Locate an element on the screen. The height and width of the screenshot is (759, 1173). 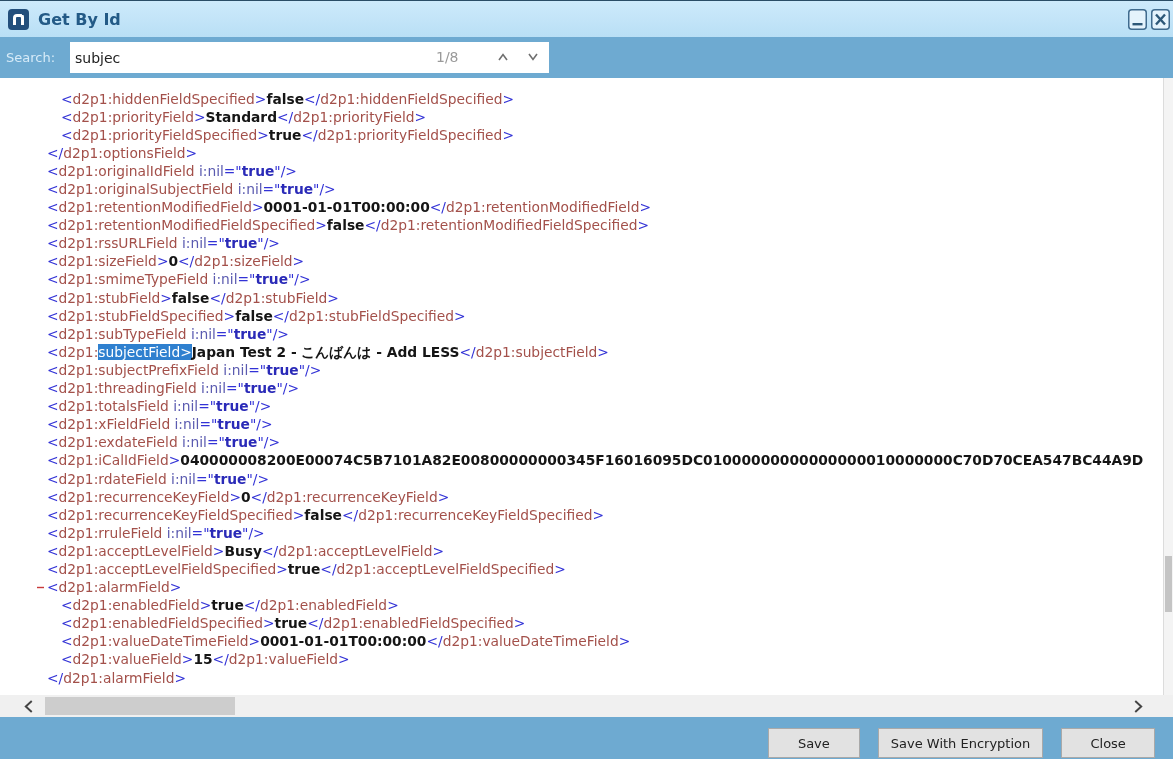
dialog-button: Close is located at coordinates (1108, 743).